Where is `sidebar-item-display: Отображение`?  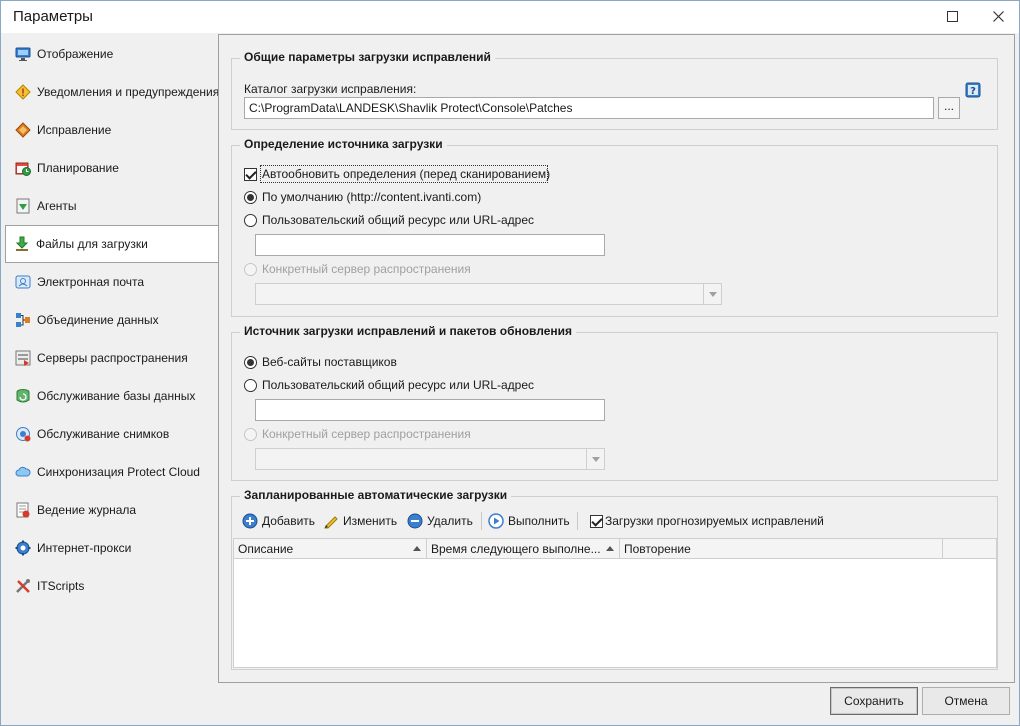
sidebar-item-display: Отображение is located at coordinates (113, 54).